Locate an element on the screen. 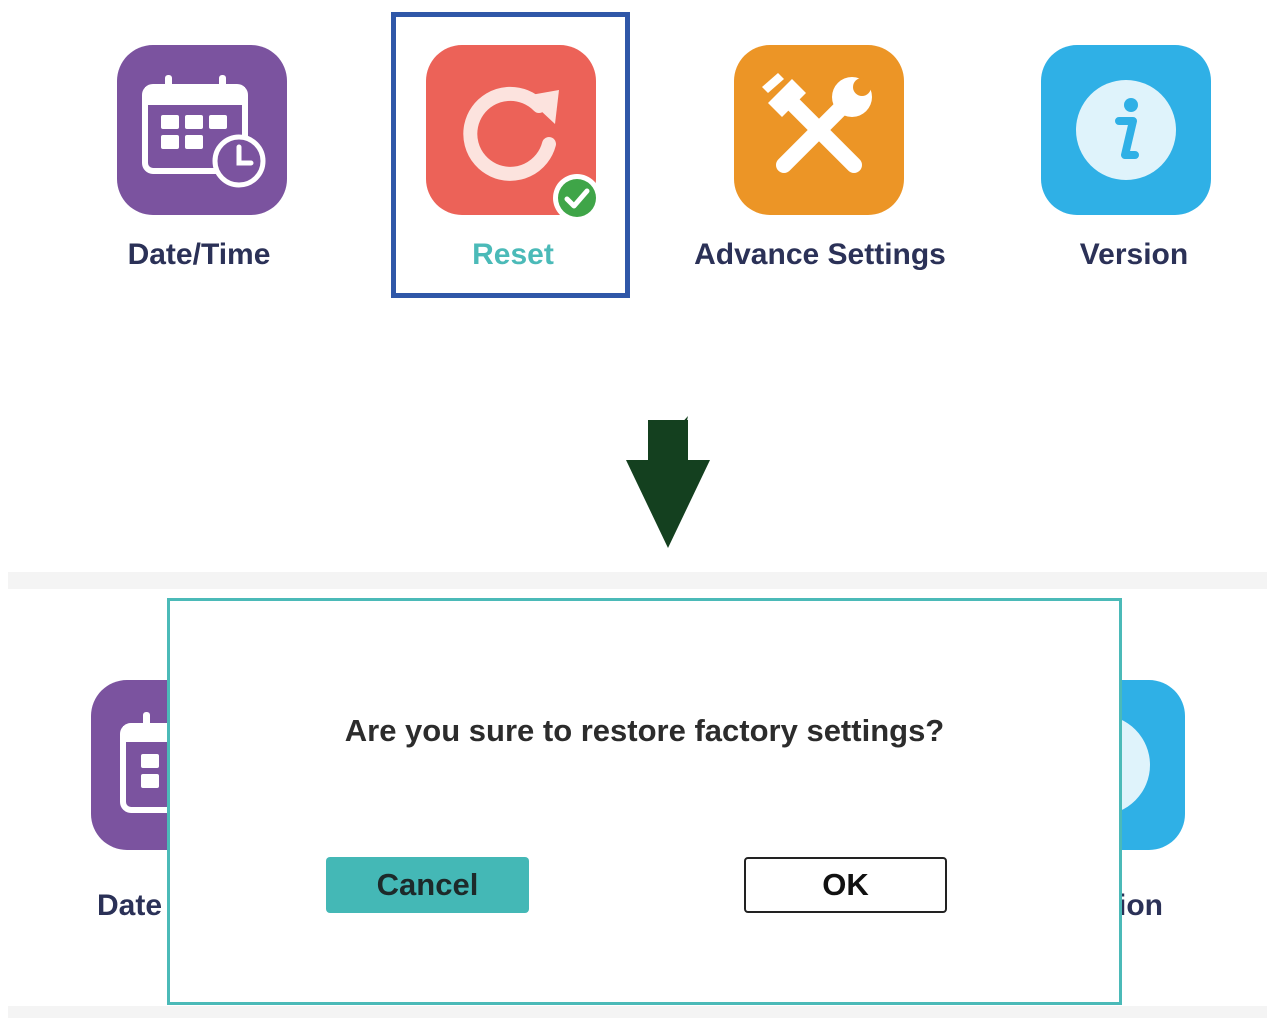  menu-item-label: Advance Settings is located at coordinates (820, 254).